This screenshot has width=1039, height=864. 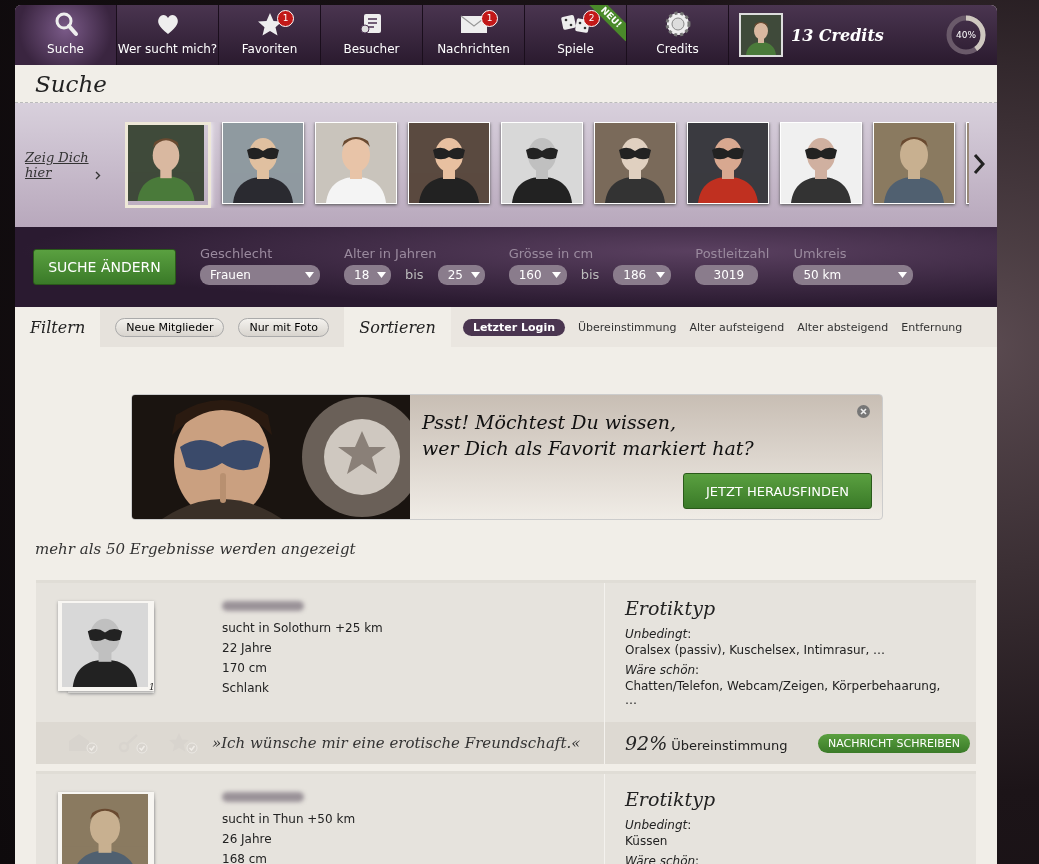 I want to click on sort-option: Übereinstimmung, so click(x=627, y=327).